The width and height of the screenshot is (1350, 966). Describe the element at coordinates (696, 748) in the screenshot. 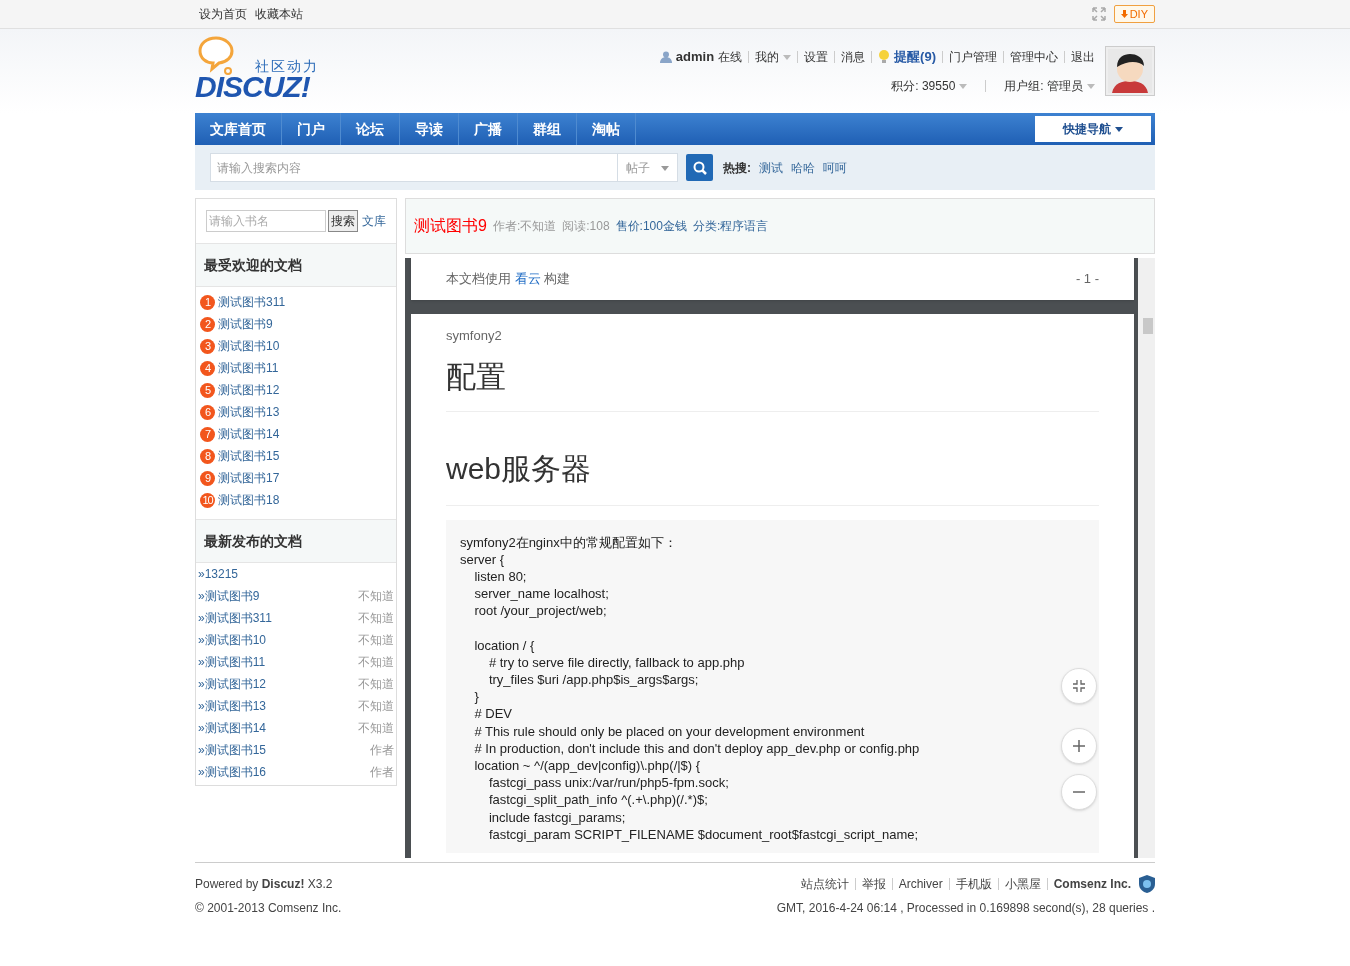

I see `code-line: # In production, don't include this and don't deploy app_dev.php or config.php` at that location.